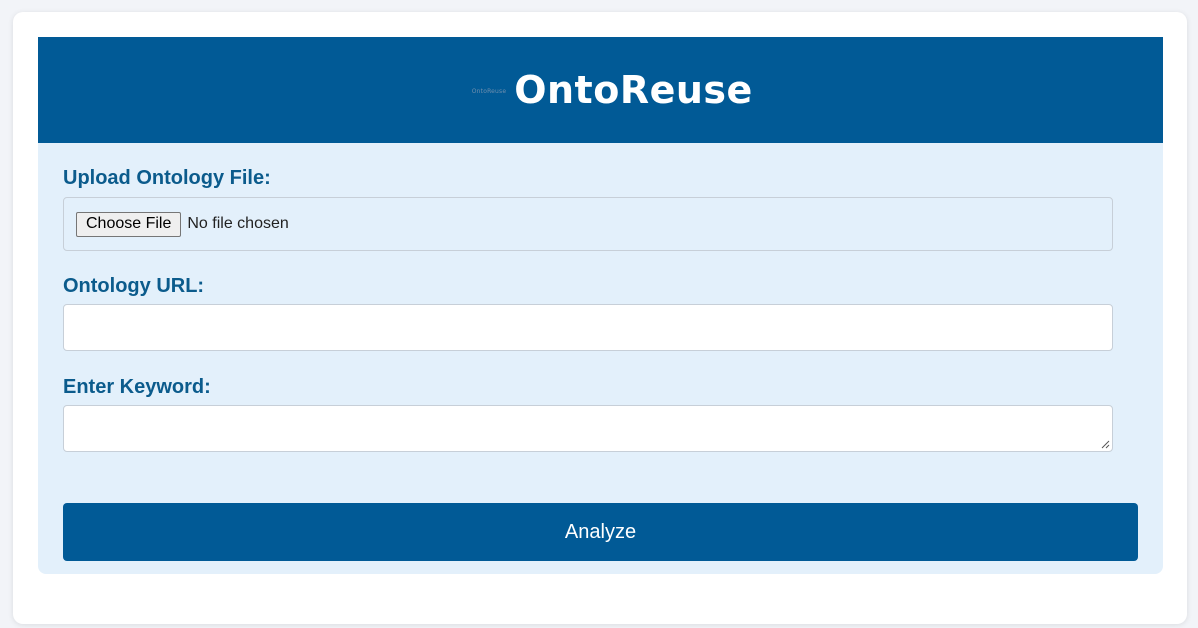 This screenshot has height=628, width=1198. Describe the element at coordinates (129, 224) in the screenshot. I see `choose-file-button: Choose File` at that location.